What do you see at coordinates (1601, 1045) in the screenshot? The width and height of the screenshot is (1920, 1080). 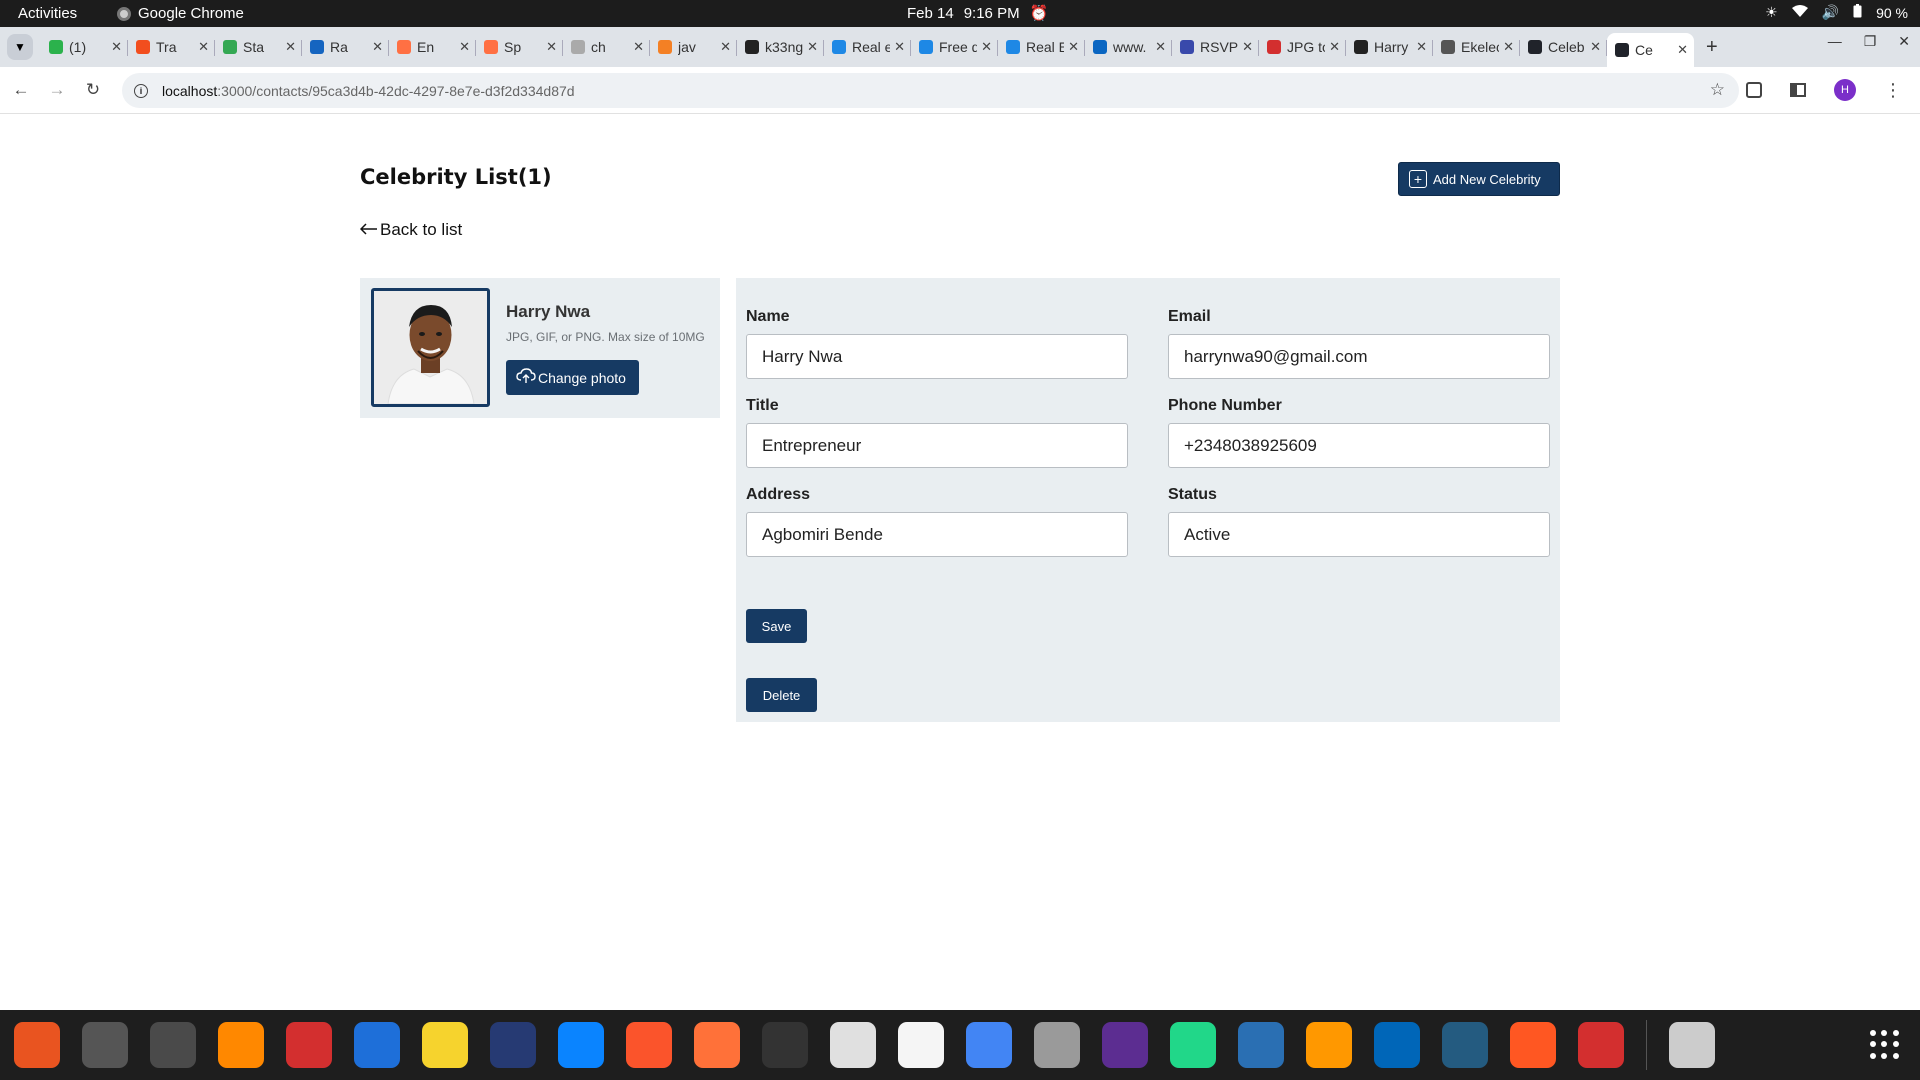 I see `download-icon` at bounding box center [1601, 1045].